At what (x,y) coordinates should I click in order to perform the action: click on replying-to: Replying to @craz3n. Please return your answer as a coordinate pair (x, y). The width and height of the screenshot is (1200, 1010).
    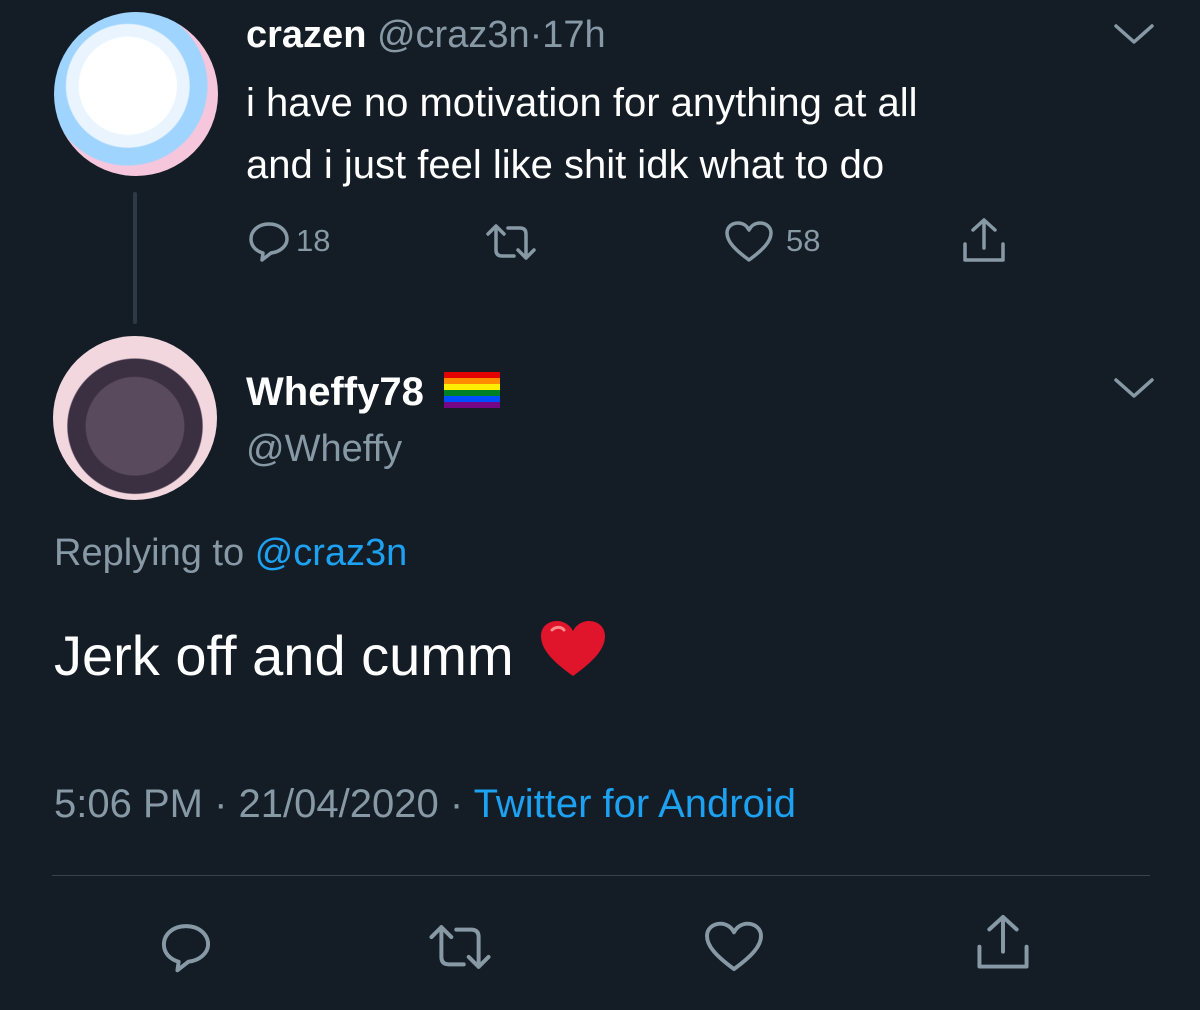
    Looking at the image, I should click on (230, 553).